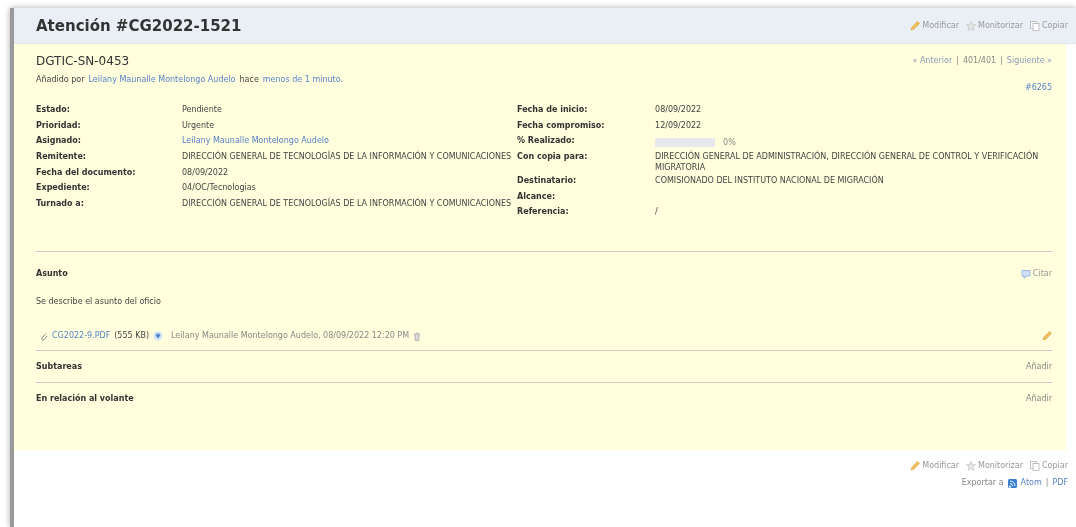 Image resolution: width=1076 pixels, height=527 pixels. Describe the element at coordinates (83, 61) in the screenshot. I see `issue-subject: DGTIC-SN-0453` at that location.